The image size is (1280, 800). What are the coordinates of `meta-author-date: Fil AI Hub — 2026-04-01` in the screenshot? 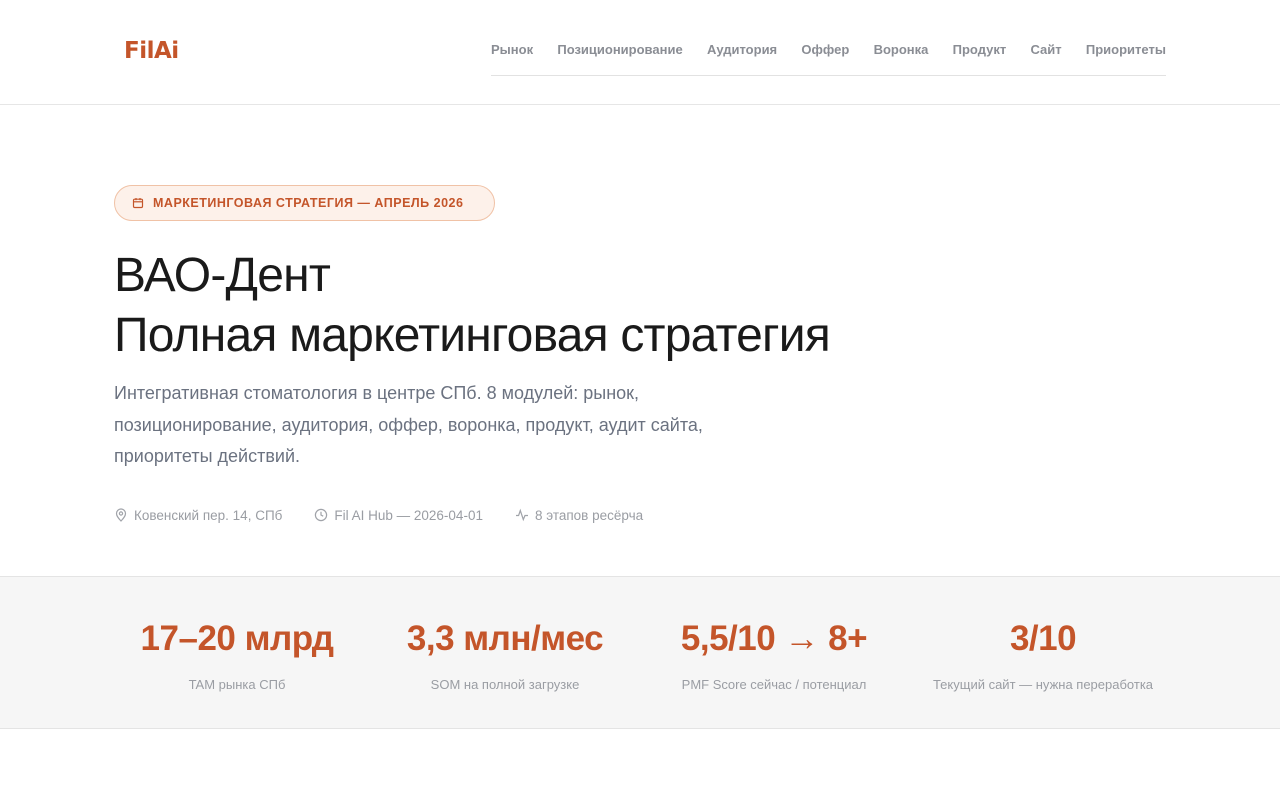 It's located at (398, 515).